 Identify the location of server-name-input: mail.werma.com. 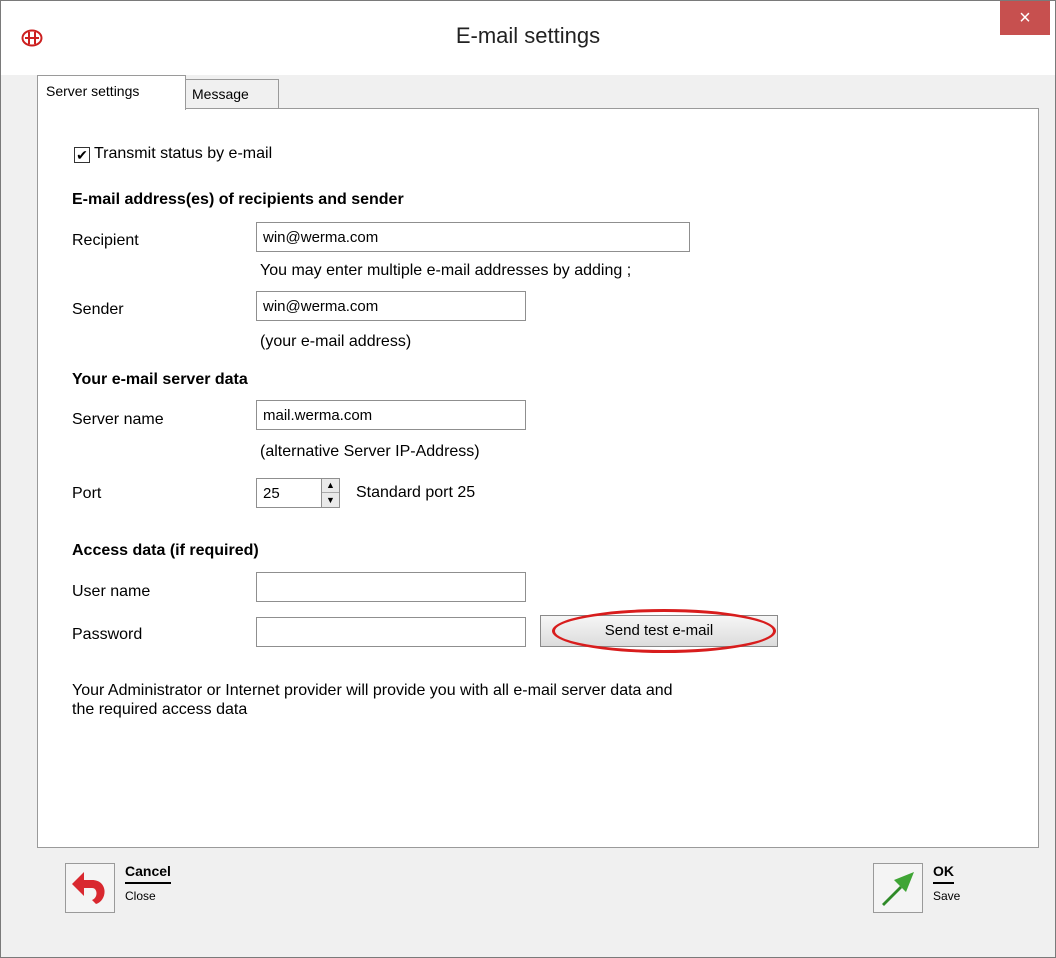
(391, 415).